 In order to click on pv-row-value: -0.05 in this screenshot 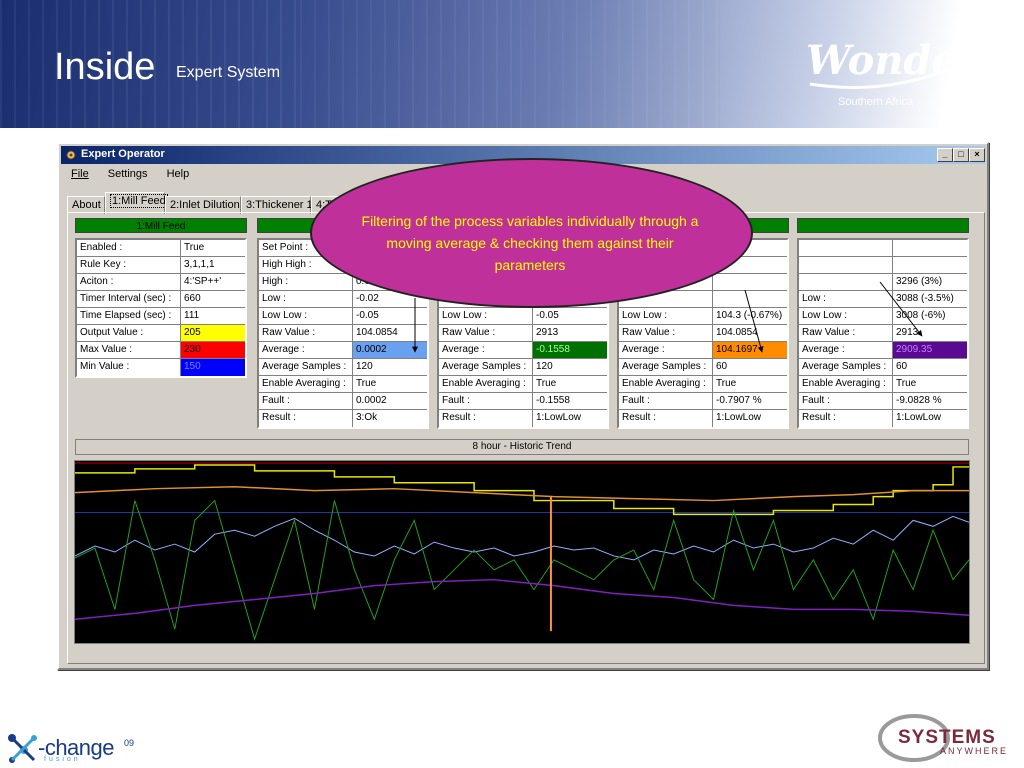, I will do `click(547, 315)`.